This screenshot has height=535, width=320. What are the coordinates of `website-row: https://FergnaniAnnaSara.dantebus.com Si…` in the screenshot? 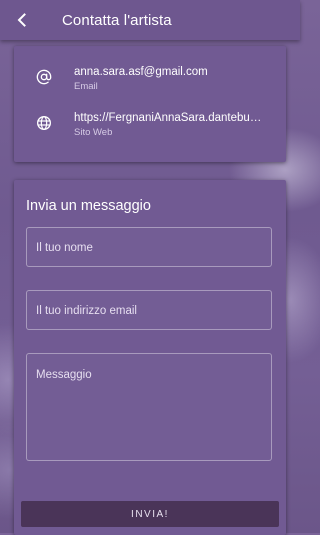 It's located at (150, 125).